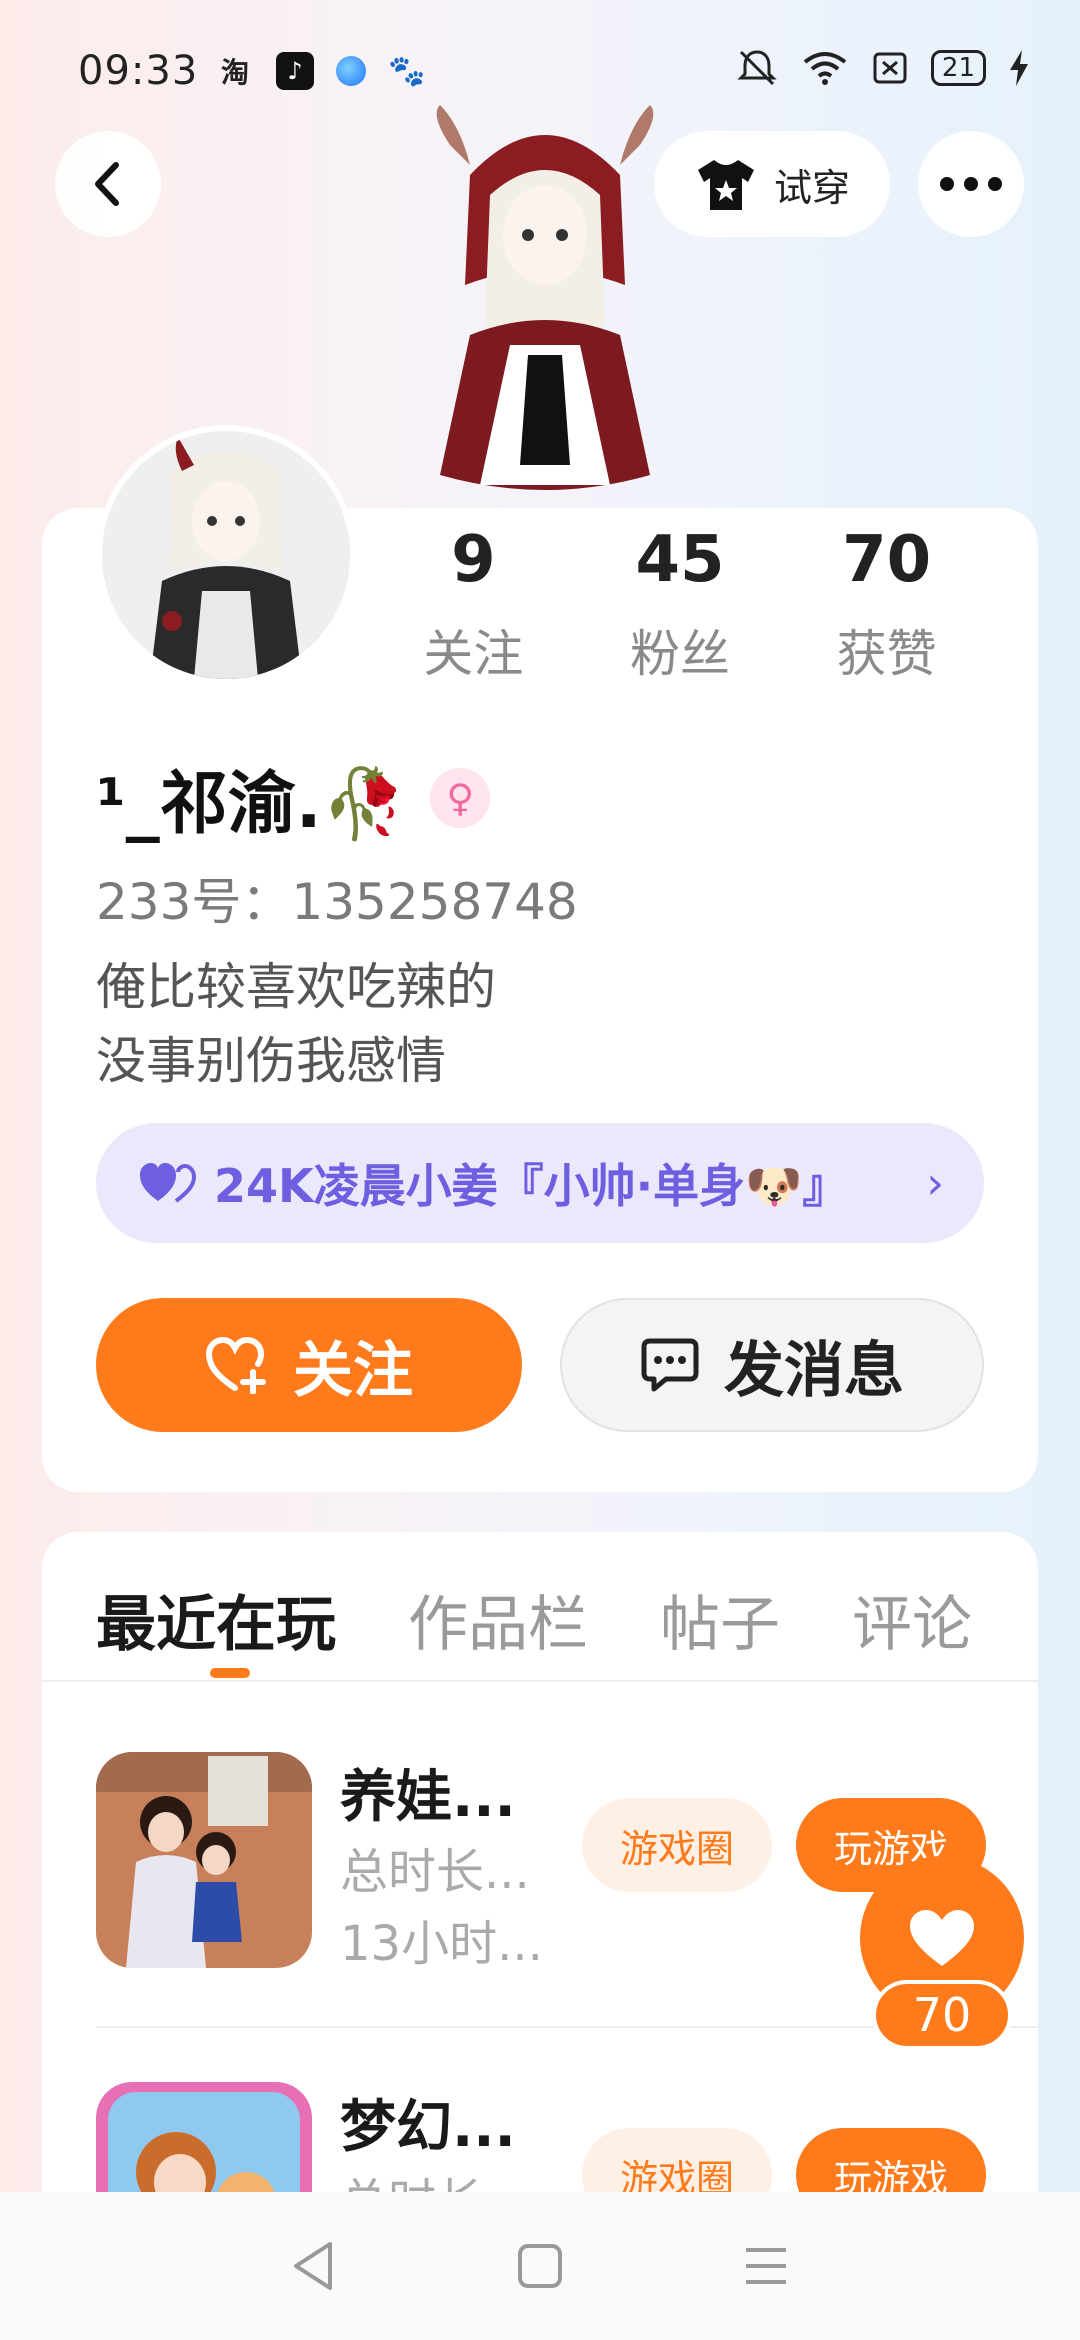 This screenshot has height=2340, width=1080. I want to click on stat-value: 45, so click(680, 560).